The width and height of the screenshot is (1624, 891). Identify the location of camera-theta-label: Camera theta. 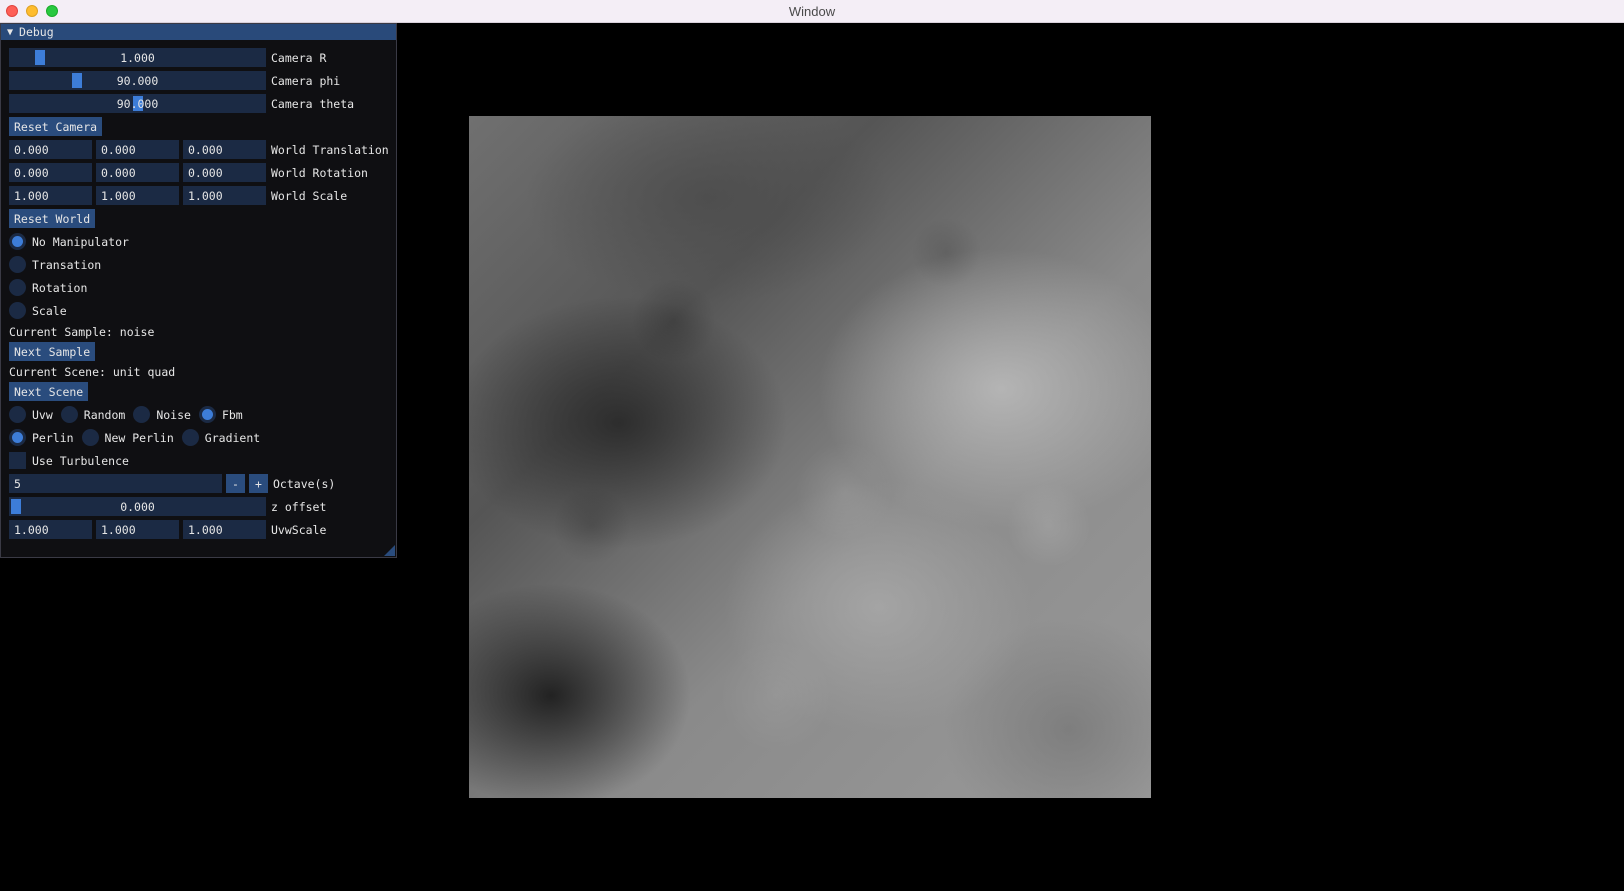
(313, 103).